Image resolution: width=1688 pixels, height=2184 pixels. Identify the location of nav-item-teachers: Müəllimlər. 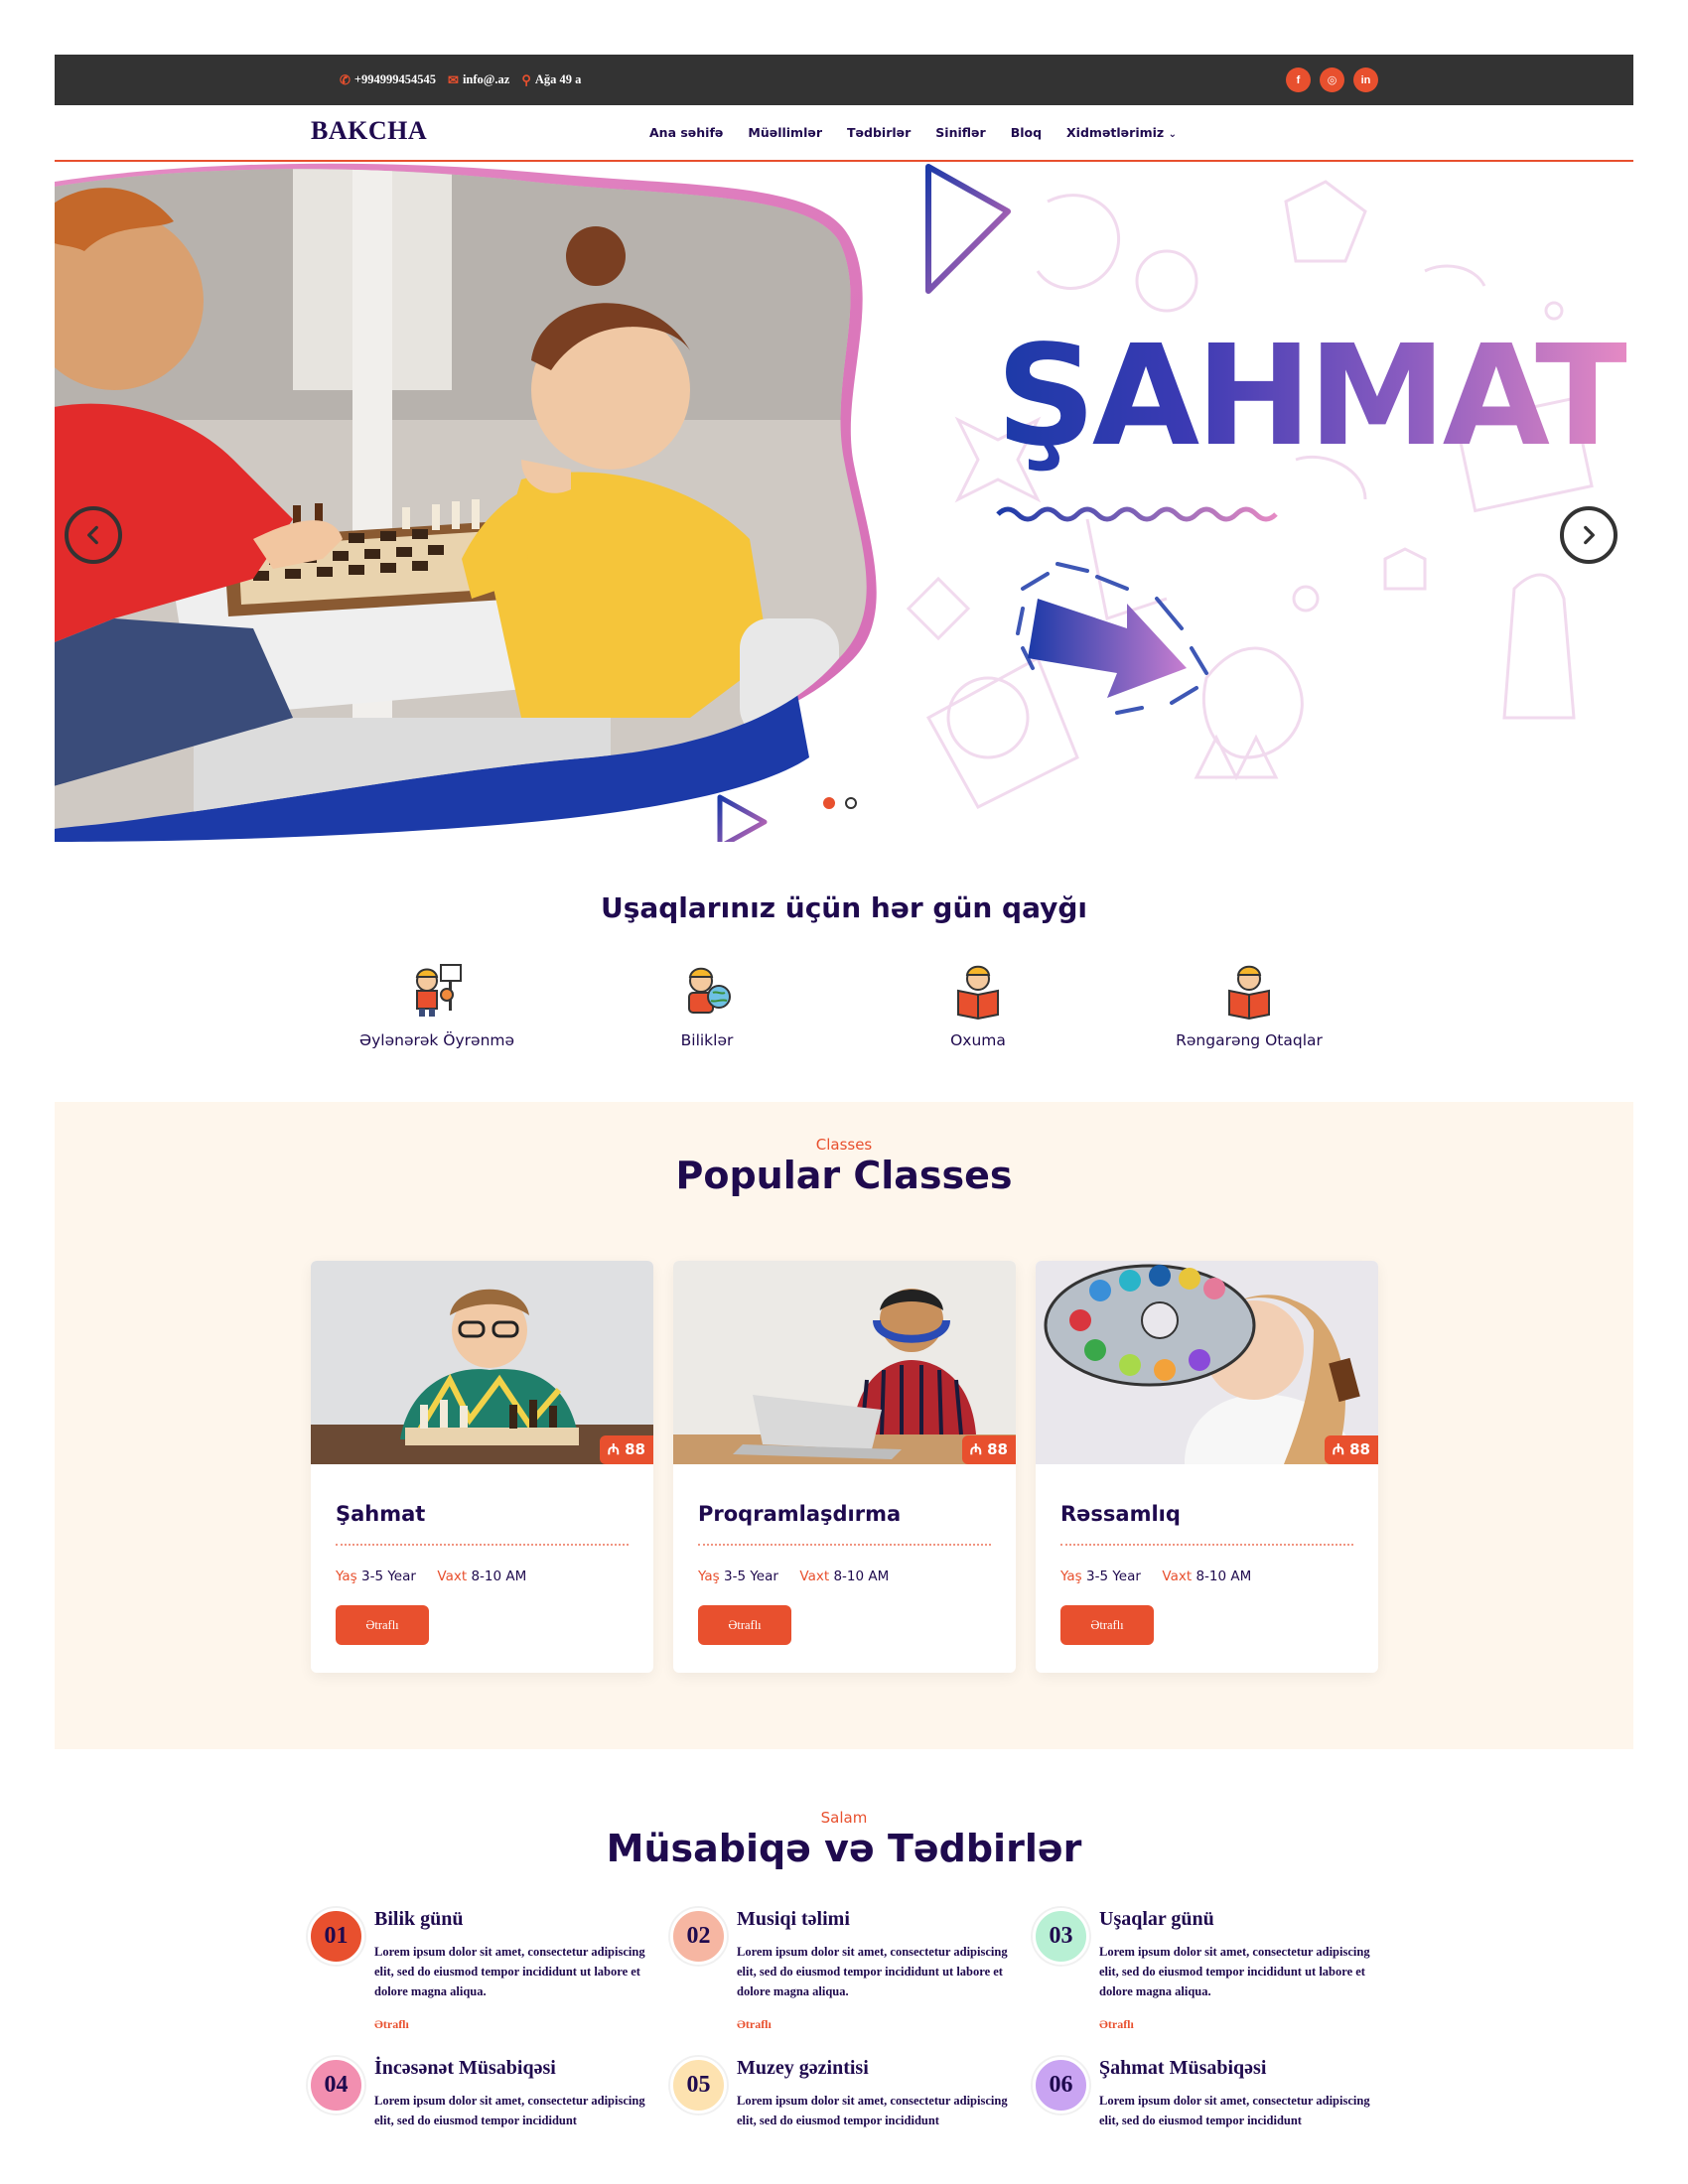
(785, 132).